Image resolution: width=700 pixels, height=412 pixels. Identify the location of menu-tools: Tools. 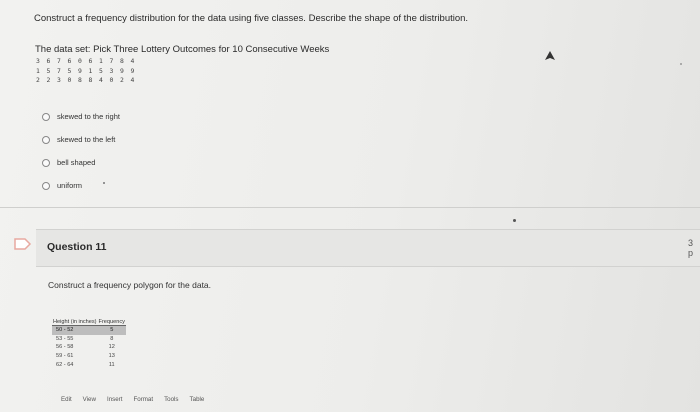
(171, 399).